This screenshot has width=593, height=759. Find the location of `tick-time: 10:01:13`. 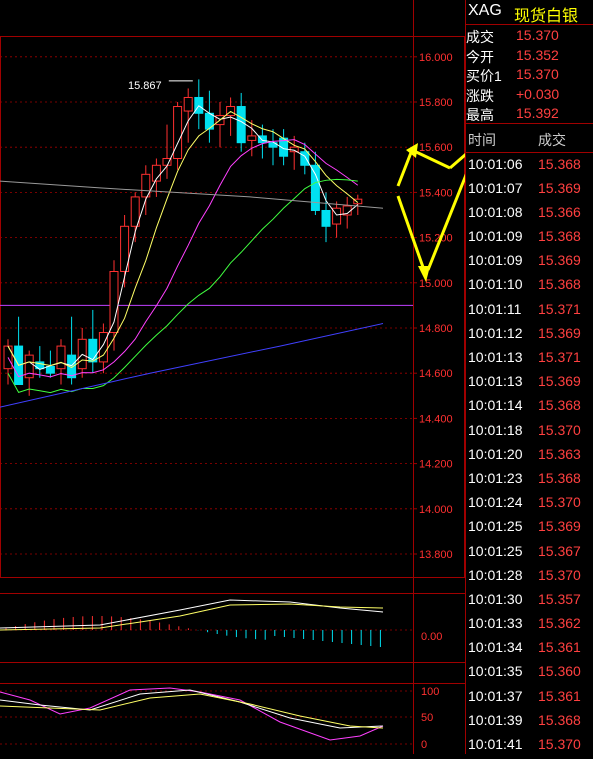

tick-time: 10:01:13 is located at coordinates (495, 357).